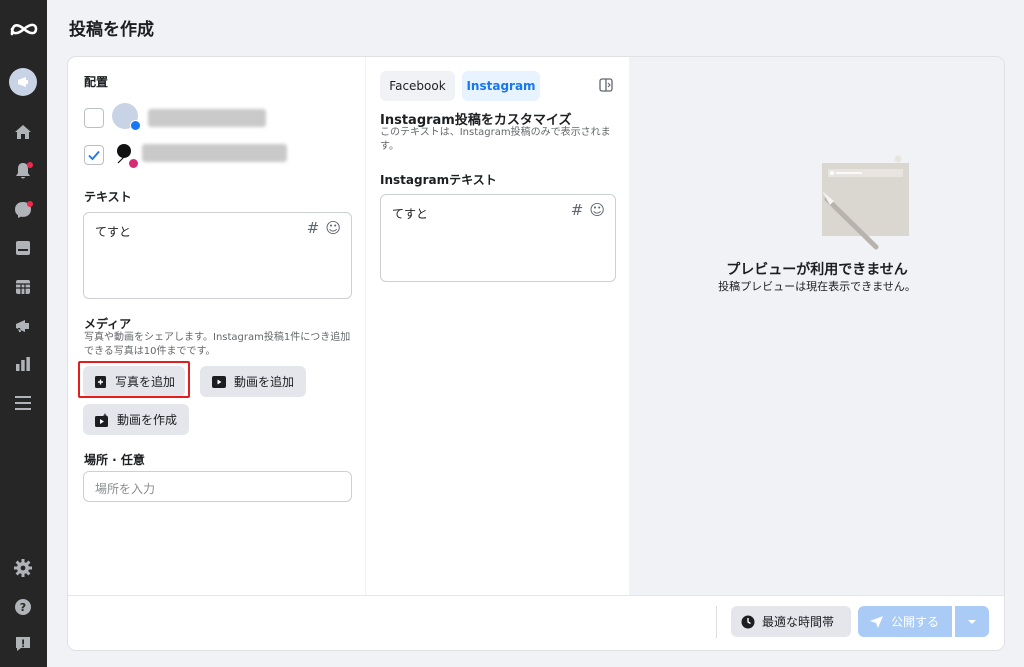 Image resolution: width=1024 pixels, height=667 pixels. I want to click on location-heading: 場所 · 任意, so click(114, 460).